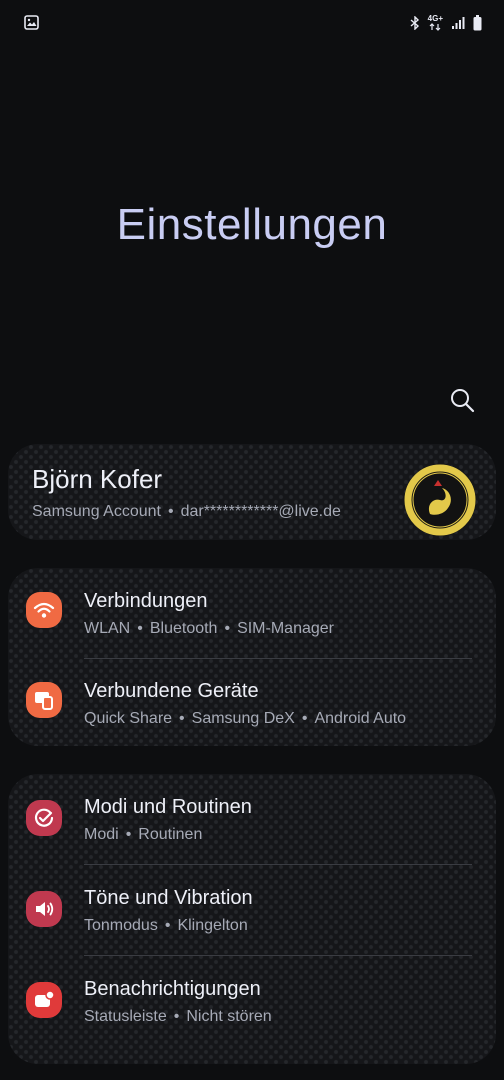  What do you see at coordinates (252, 23) in the screenshot?
I see `status-bar: 4G+` at bounding box center [252, 23].